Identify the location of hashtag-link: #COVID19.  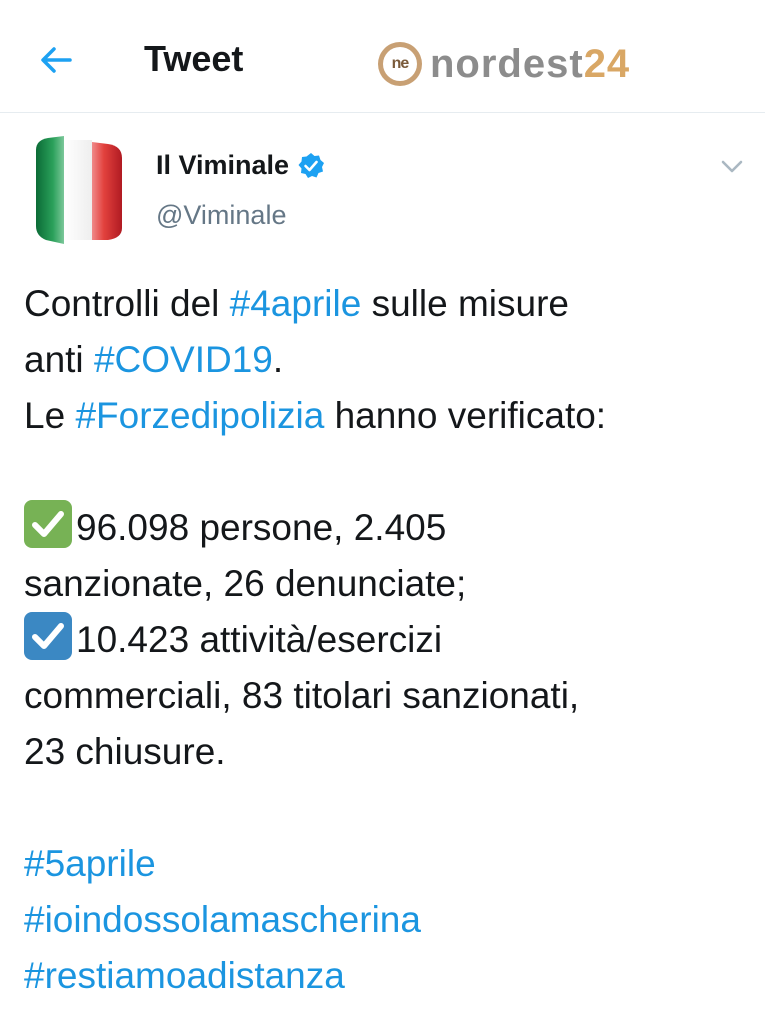
(183, 359).